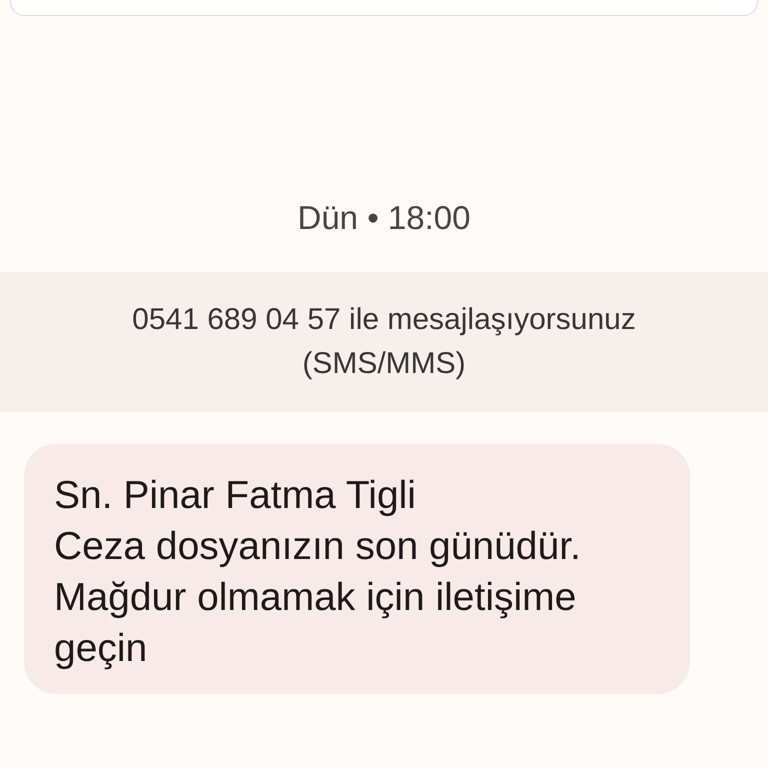  I want to click on message-timestamp: Dün • 18:00, so click(383, 218).